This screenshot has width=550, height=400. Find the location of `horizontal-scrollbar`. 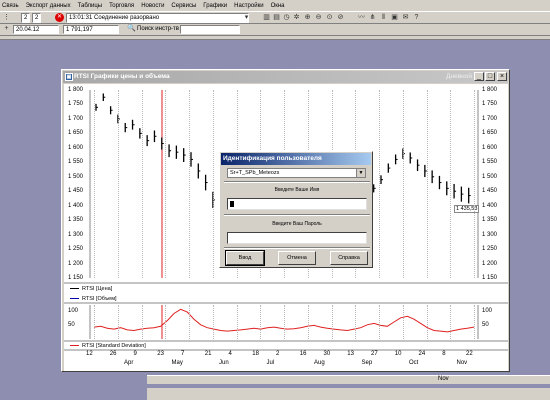

horizontal-scrollbar is located at coordinates (348, 379).